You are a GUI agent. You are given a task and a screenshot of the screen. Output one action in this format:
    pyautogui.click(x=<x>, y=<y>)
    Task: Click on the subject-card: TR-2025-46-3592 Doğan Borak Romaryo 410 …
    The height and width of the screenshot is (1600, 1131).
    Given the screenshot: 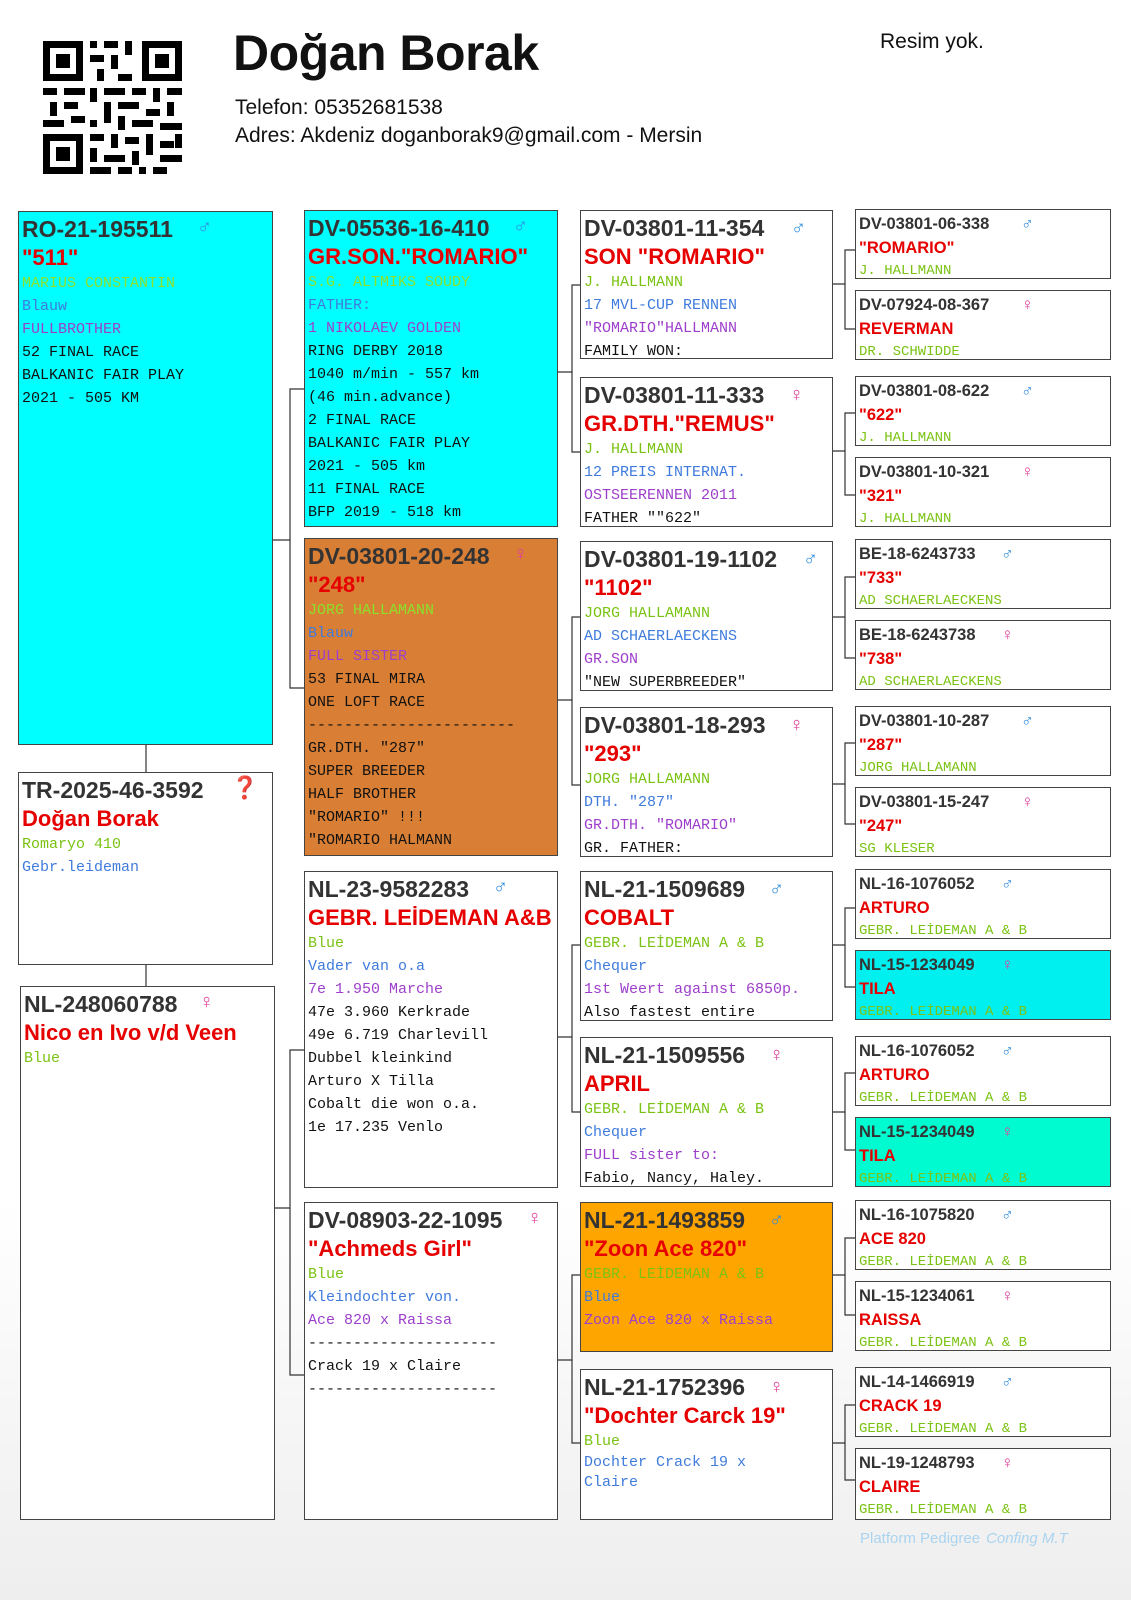 What is the action you would take?
    pyautogui.click(x=145, y=868)
    